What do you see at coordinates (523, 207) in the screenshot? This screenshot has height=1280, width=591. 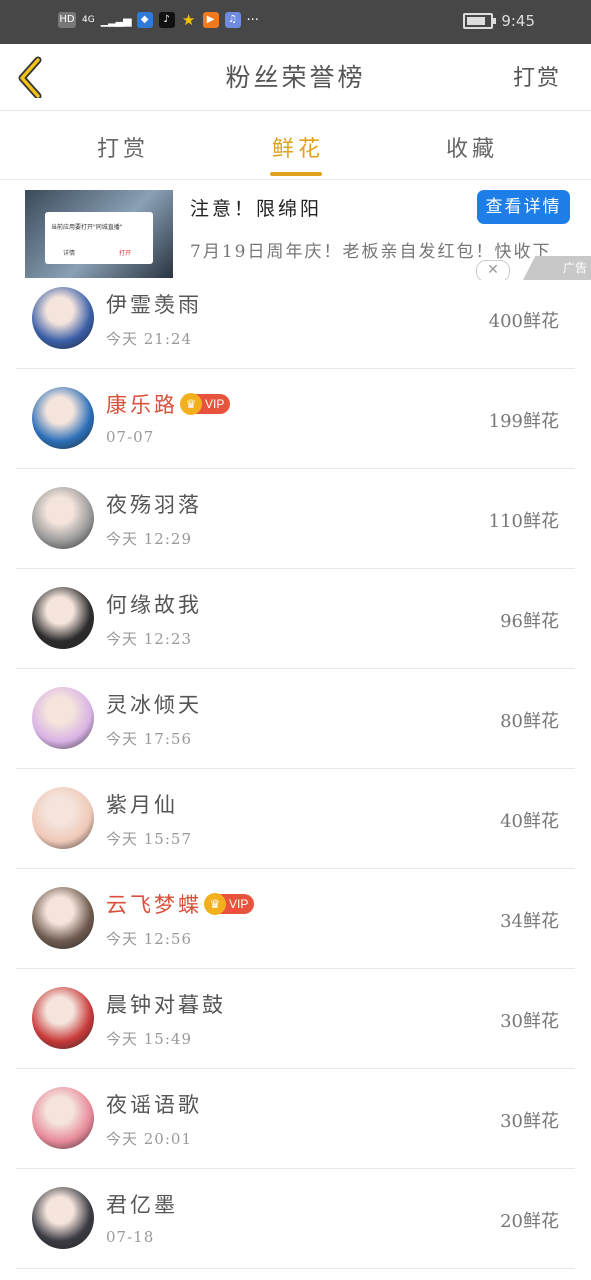 I see `ad-view-details-button: 查看详情` at bounding box center [523, 207].